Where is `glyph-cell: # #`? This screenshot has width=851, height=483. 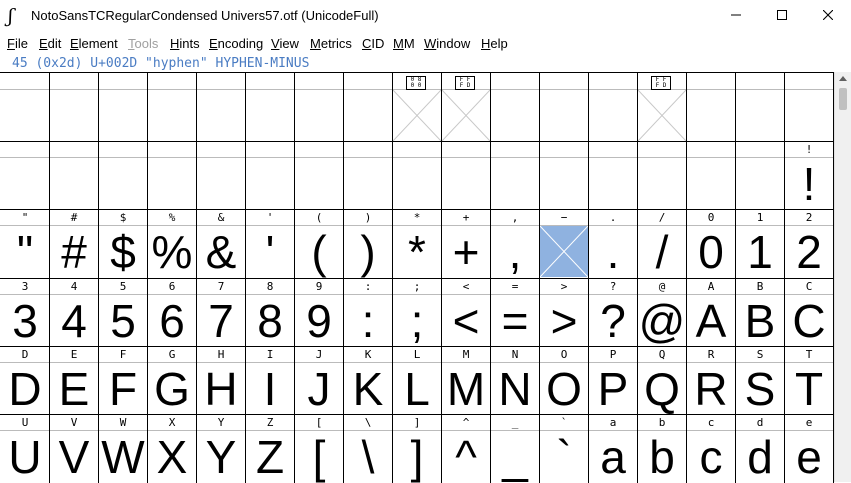 glyph-cell: # # is located at coordinates (74, 243).